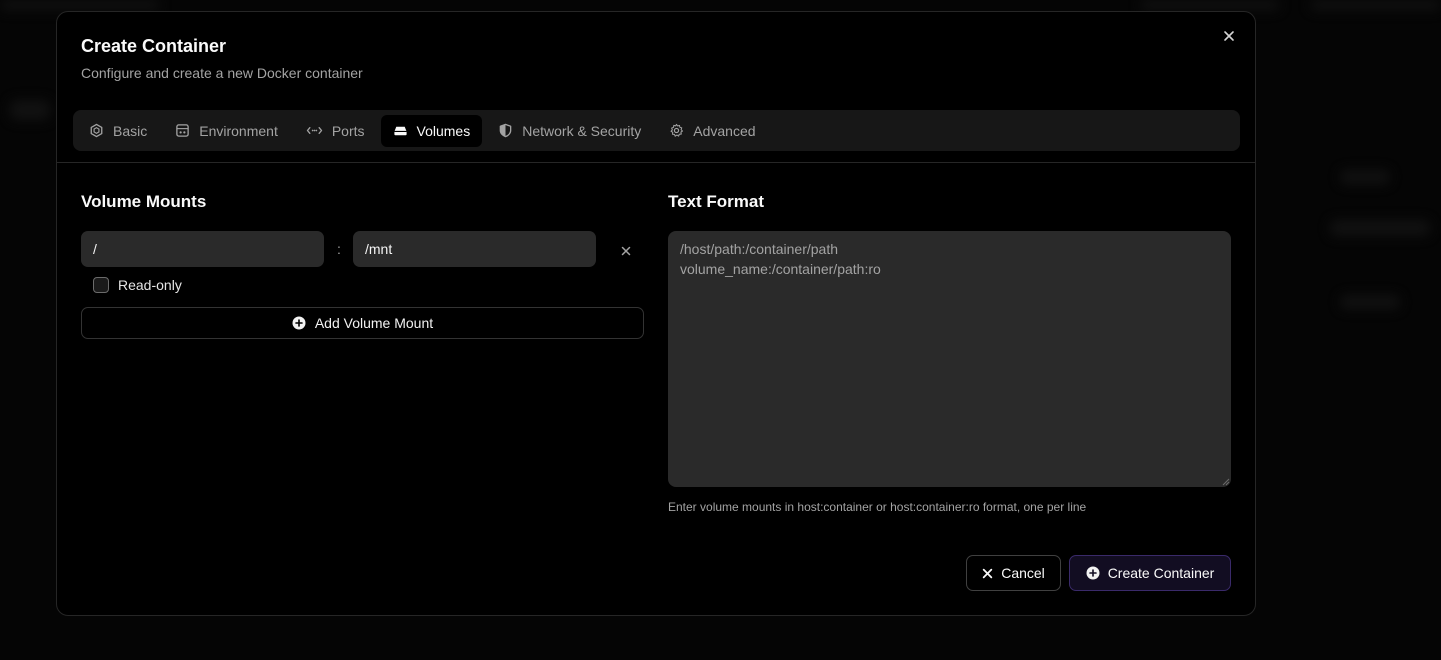  I want to click on add-volume-mount-button: Add Volume Mount, so click(362, 323).